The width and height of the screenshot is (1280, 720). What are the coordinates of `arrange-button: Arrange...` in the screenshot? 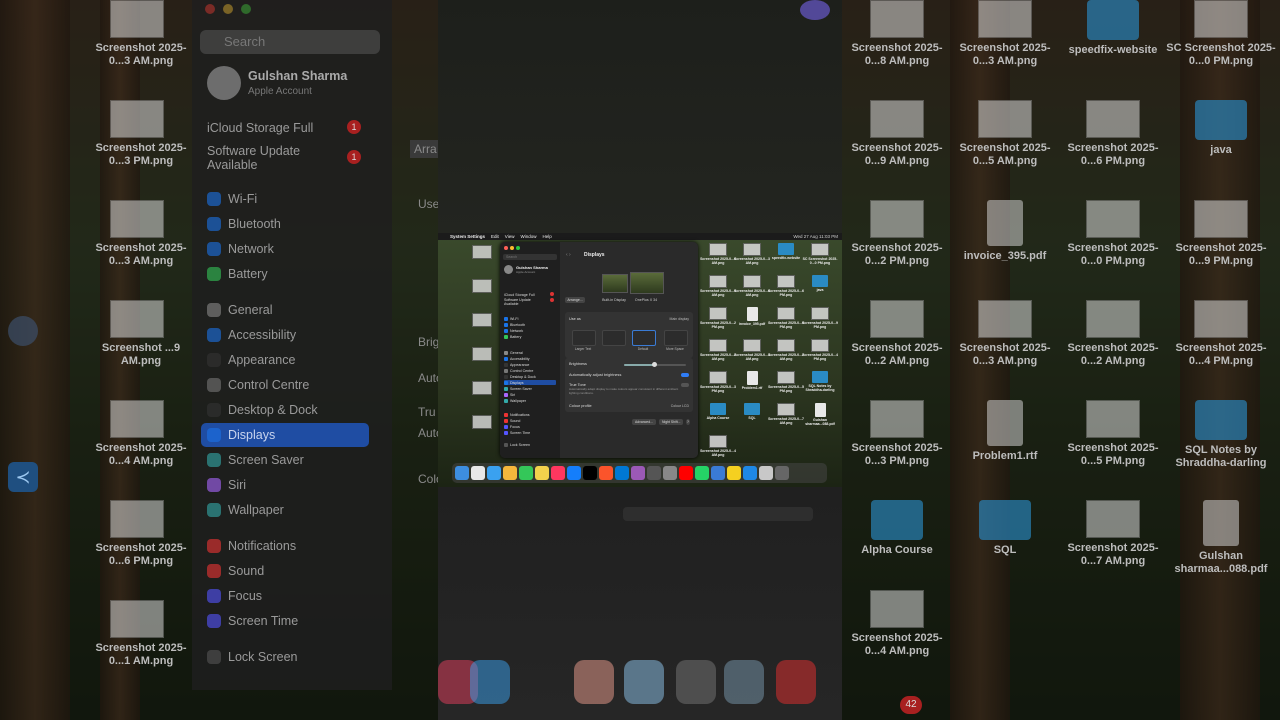 It's located at (575, 300).